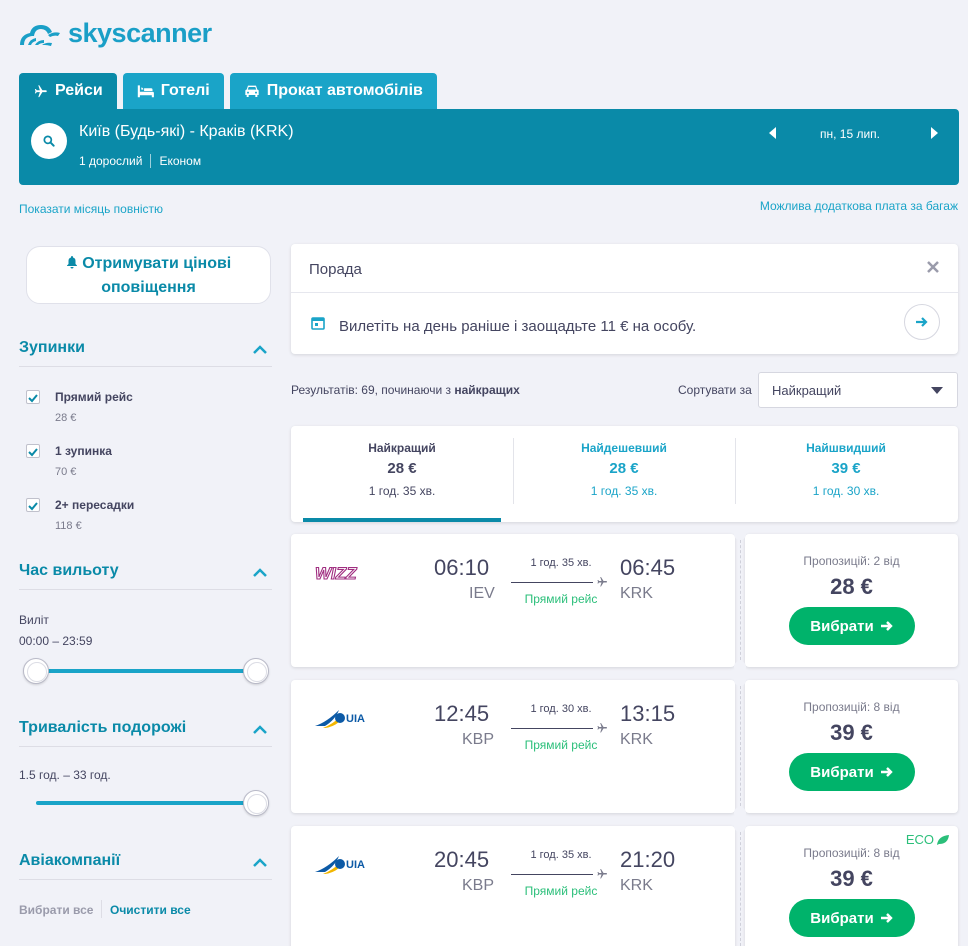 The image size is (968, 946). What do you see at coordinates (34, 620) in the screenshot?
I see `departure-label: Виліт` at bounding box center [34, 620].